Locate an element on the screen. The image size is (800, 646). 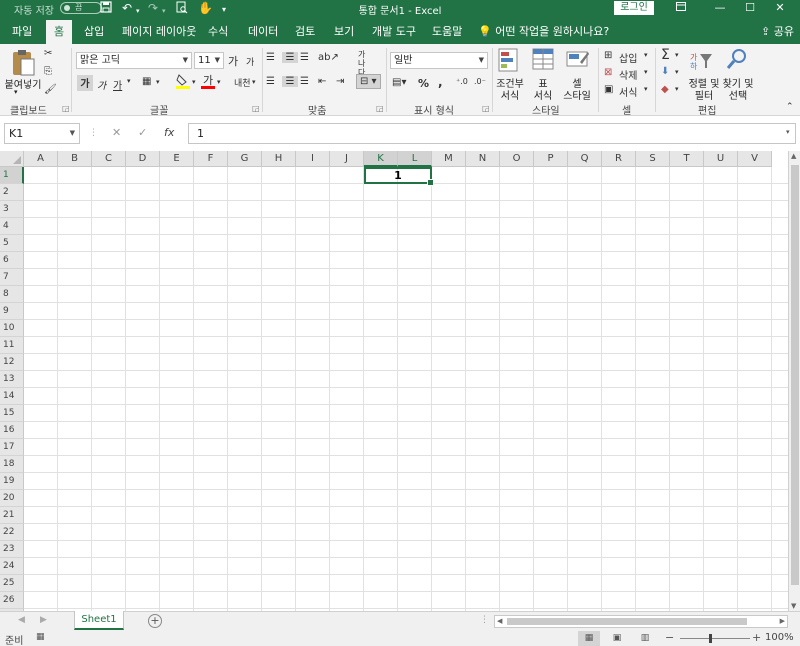
bold-button: 가 is located at coordinates (85, 83).